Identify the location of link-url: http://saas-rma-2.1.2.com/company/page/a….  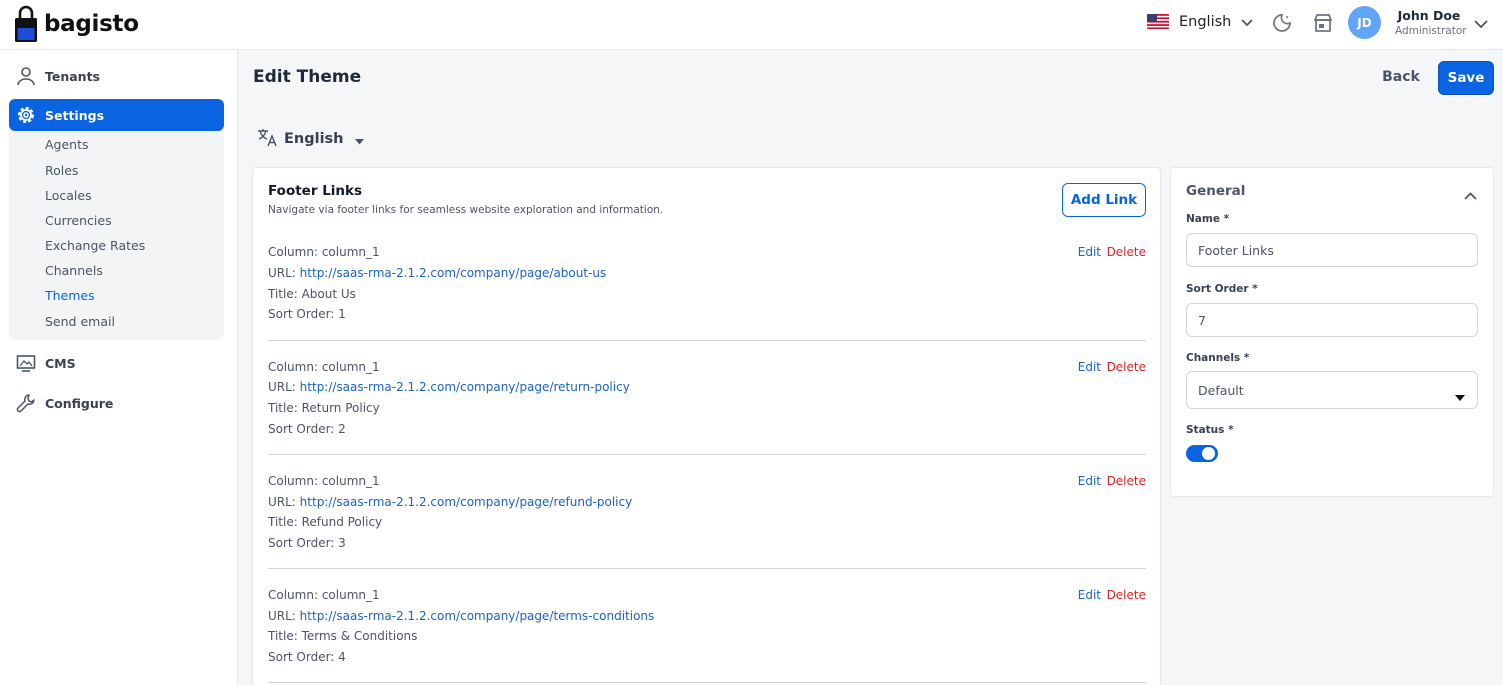
(453, 273).